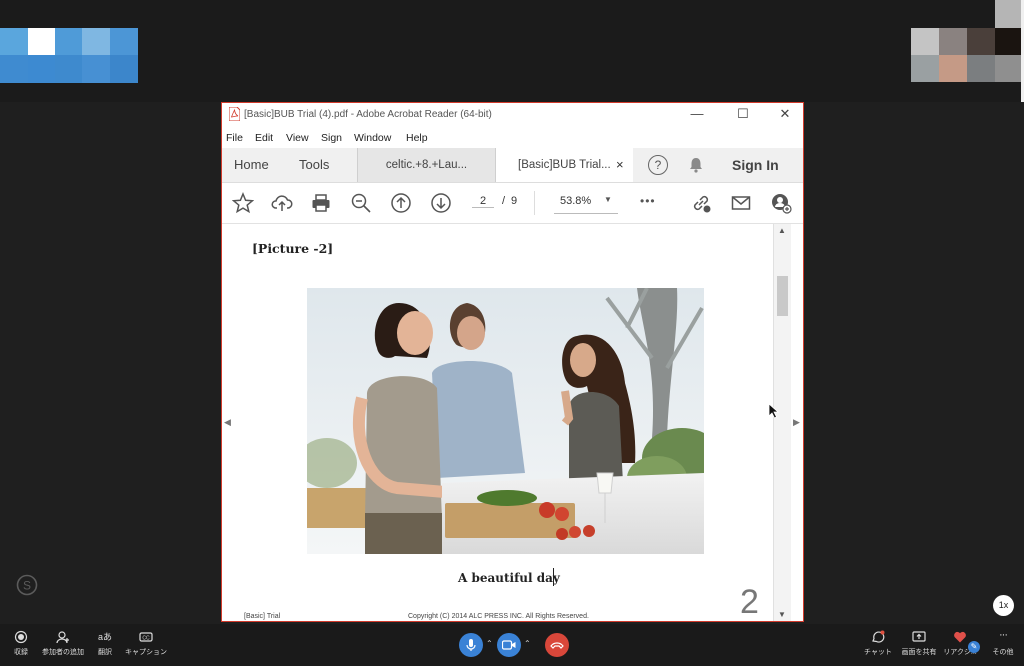 The image size is (1024, 666). Describe the element at coordinates (782, 614) in the screenshot. I see `scroll-down-icon: ▼` at that location.